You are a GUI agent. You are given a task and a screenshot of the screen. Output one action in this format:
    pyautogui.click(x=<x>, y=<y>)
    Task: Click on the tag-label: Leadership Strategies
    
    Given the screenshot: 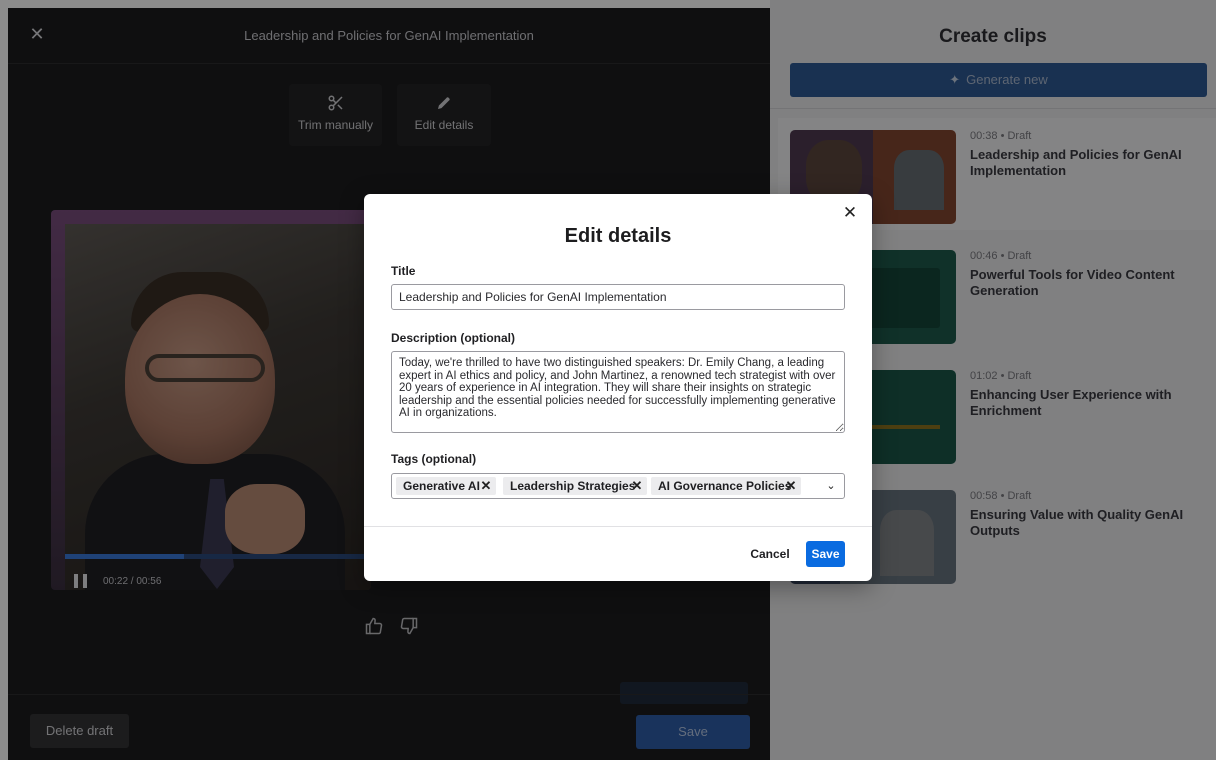 What is the action you would take?
    pyautogui.click(x=573, y=486)
    